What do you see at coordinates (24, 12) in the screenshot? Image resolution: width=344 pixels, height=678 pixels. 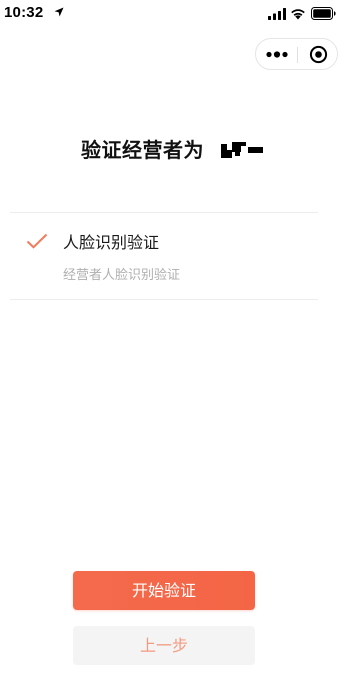 I see `status-time: 10:32` at bounding box center [24, 12].